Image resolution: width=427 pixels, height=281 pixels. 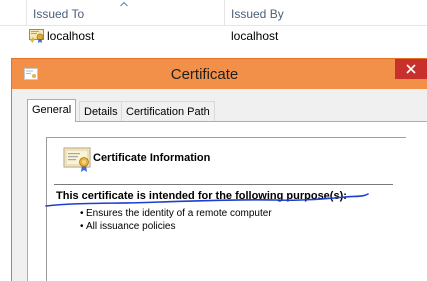 I want to click on certificate-row-icon, so click(x=36, y=36).